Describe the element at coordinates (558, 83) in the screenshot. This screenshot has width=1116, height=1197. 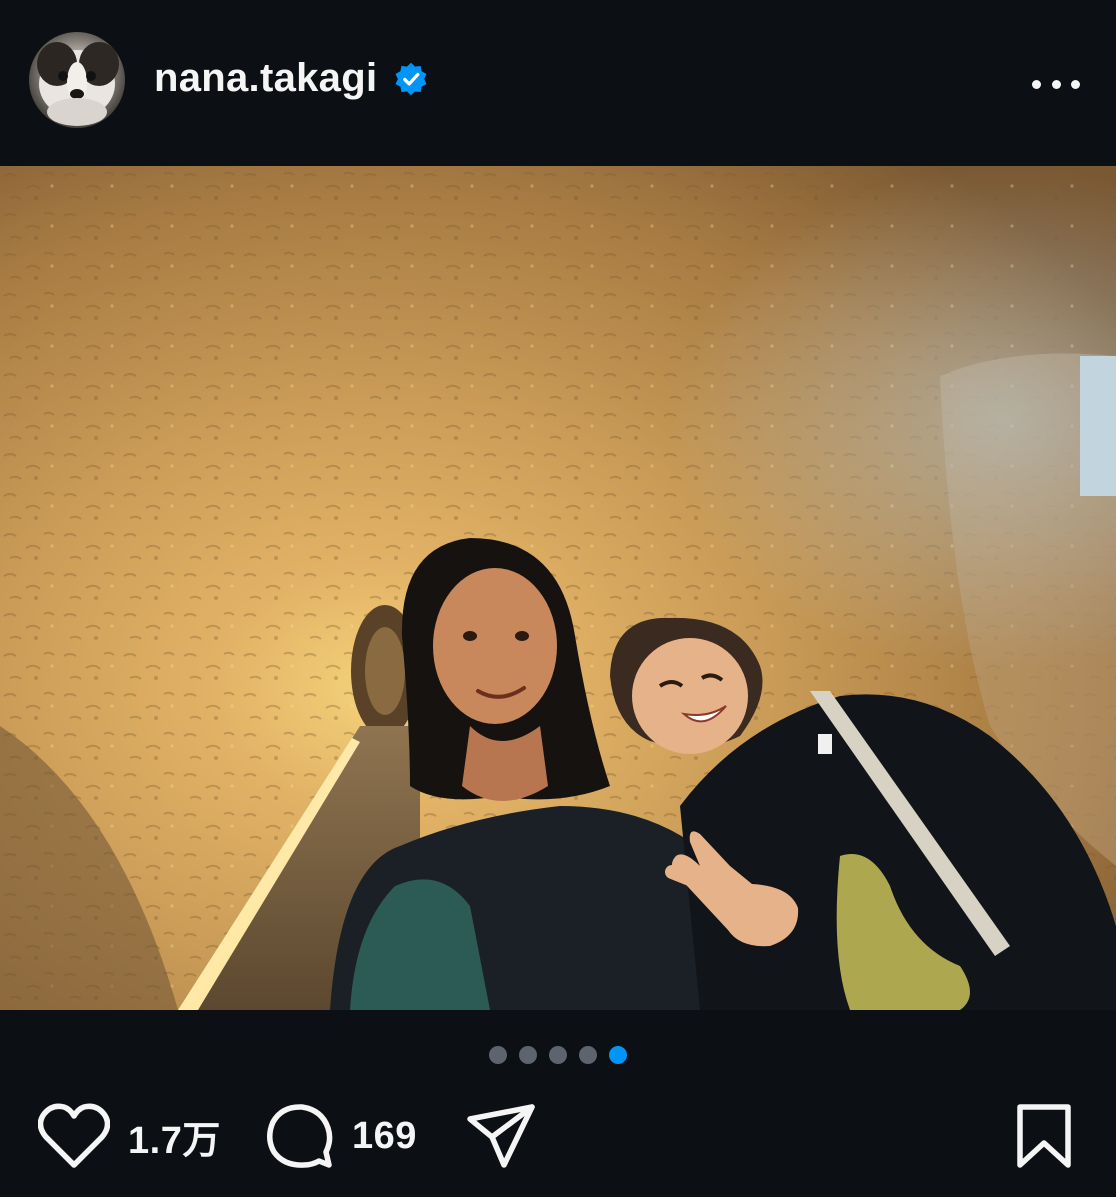
I see `post-header: nana.takagi` at that location.